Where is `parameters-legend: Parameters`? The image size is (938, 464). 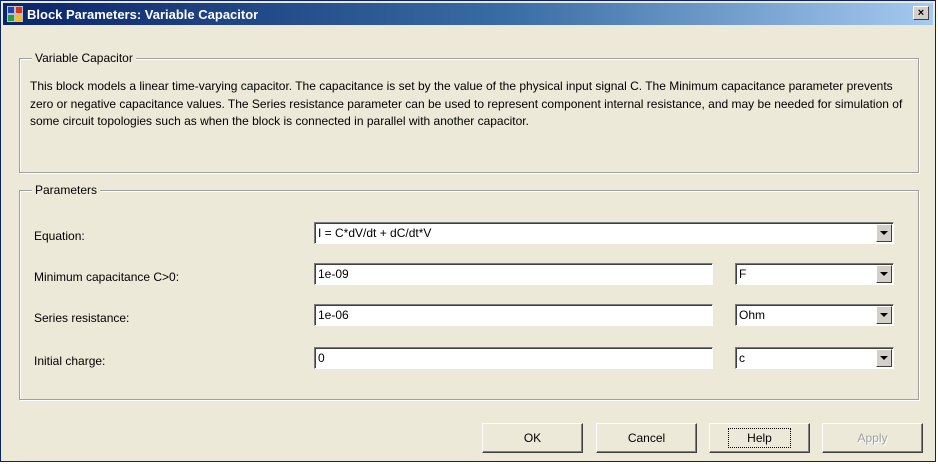
parameters-legend: Parameters is located at coordinates (66, 190).